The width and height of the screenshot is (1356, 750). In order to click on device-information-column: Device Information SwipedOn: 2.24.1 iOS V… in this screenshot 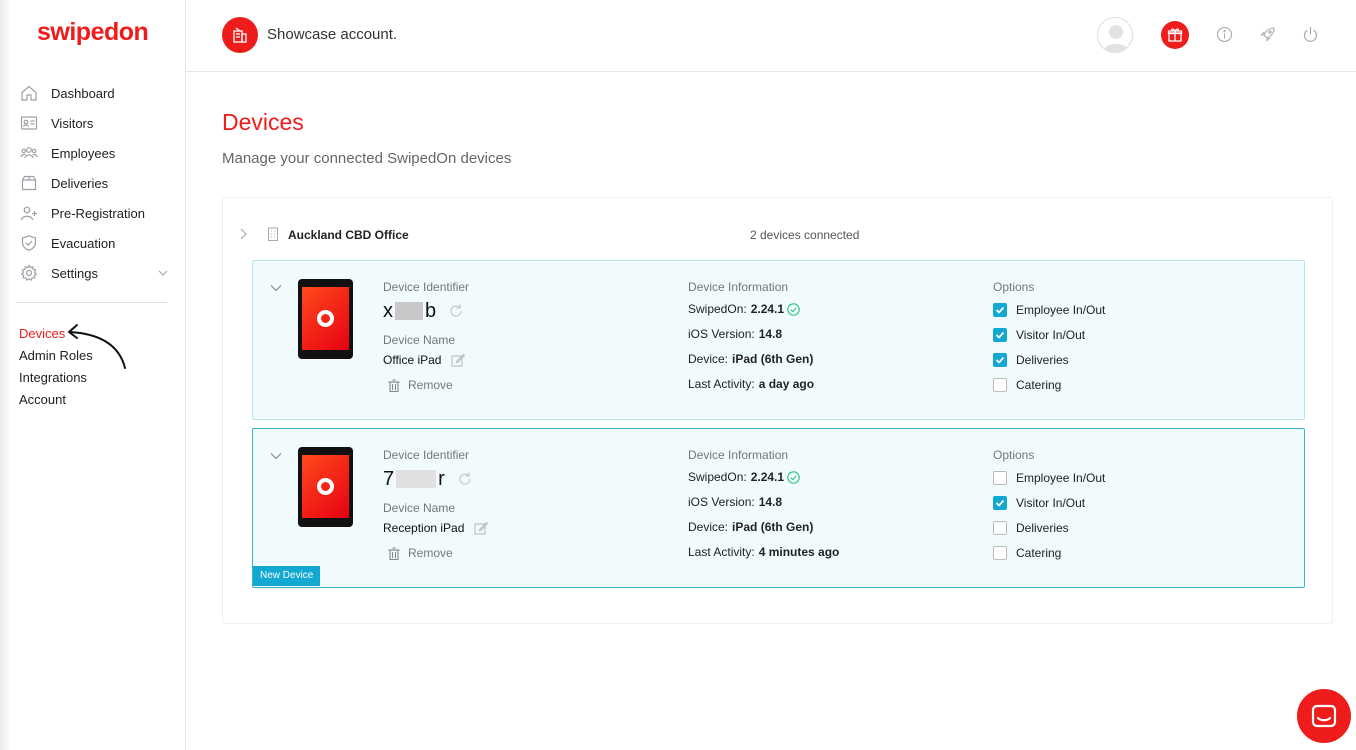, I will do `click(828, 338)`.